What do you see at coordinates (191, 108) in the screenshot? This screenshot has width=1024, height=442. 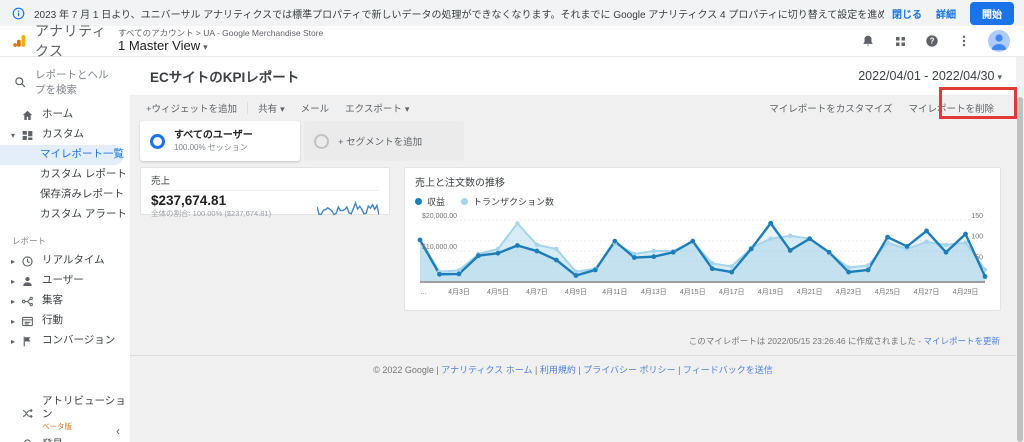 I see `add-widget-button: +ウィジェットを追加` at bounding box center [191, 108].